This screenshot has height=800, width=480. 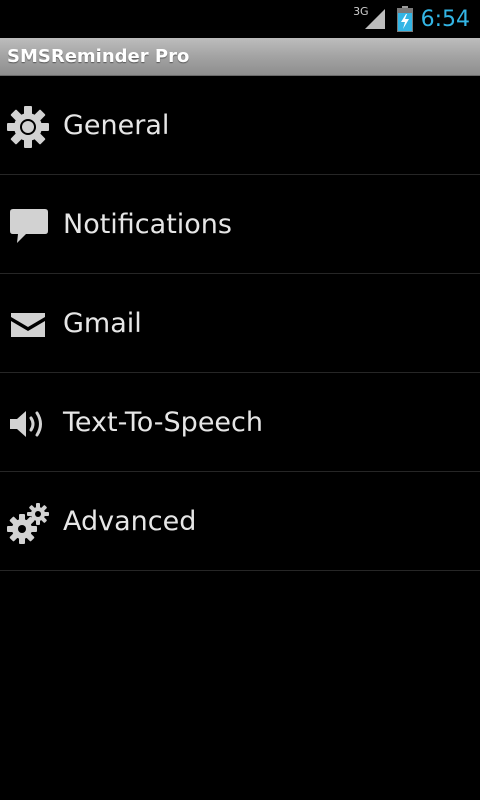 What do you see at coordinates (240, 19) in the screenshot?
I see `status-bar: 3G 6:54` at bounding box center [240, 19].